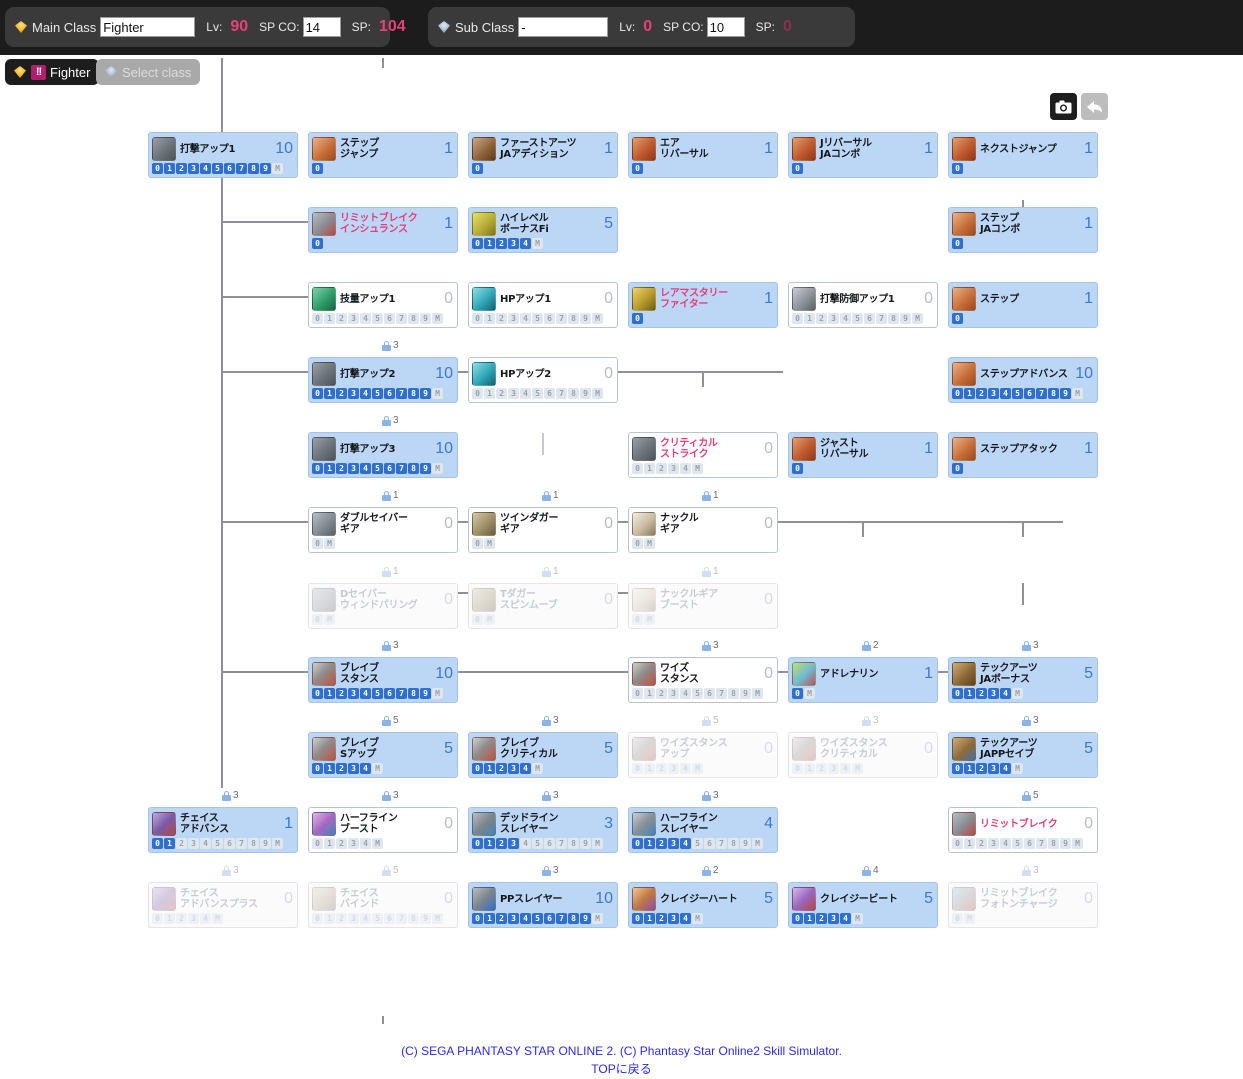  I want to click on main-class-input, so click(148, 27).